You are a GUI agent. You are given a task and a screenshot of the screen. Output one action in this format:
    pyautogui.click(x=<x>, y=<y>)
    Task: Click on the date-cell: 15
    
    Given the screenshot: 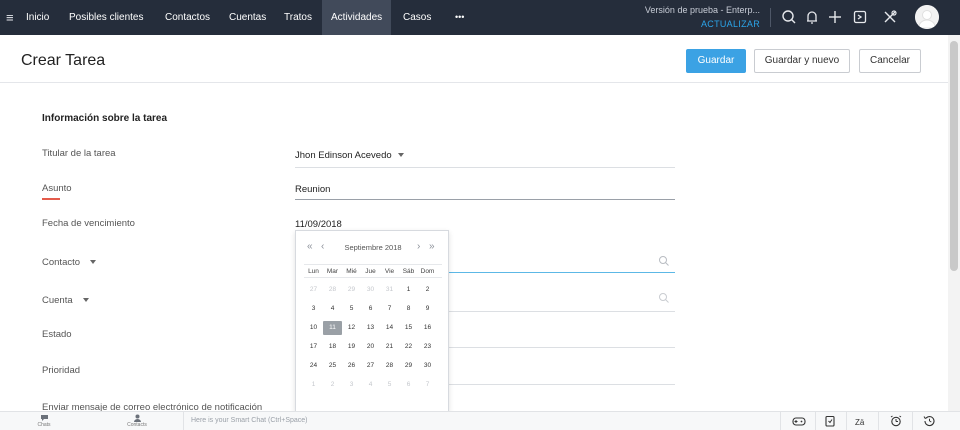 What is the action you would take?
    pyautogui.click(x=408, y=328)
    